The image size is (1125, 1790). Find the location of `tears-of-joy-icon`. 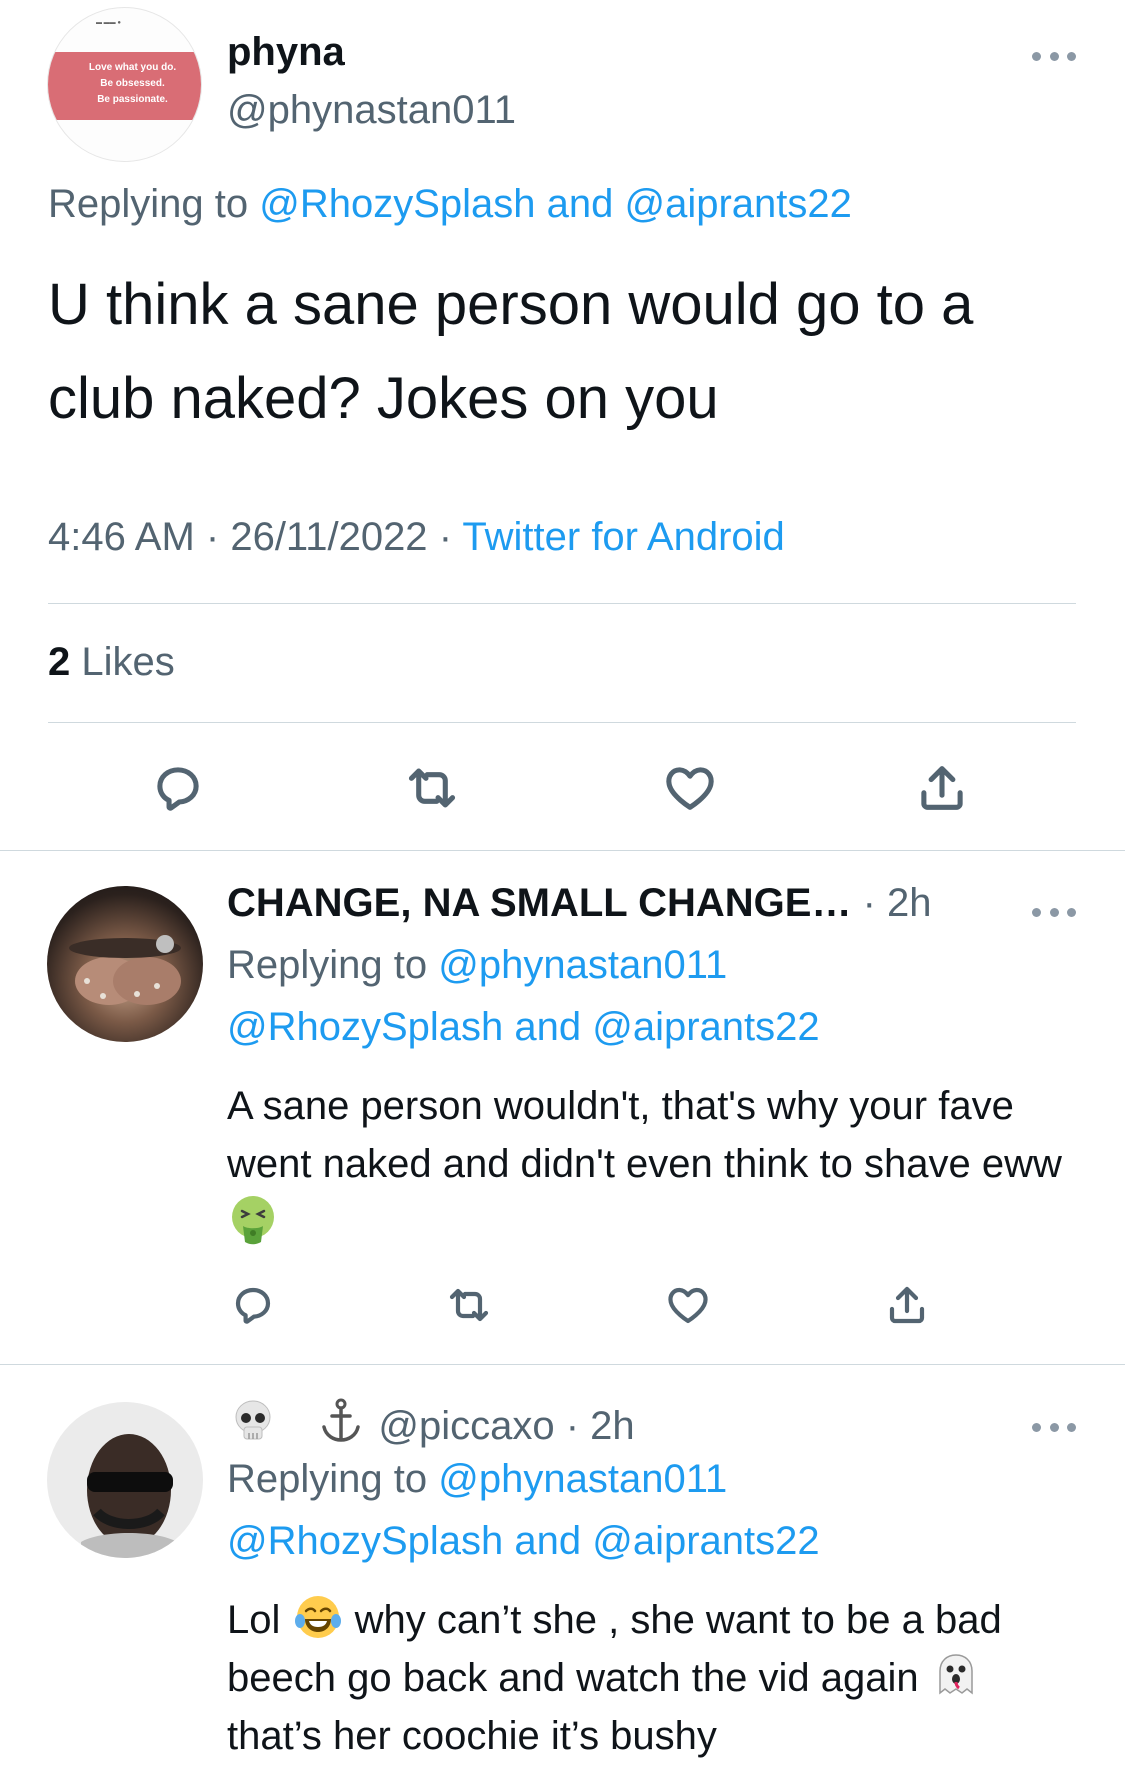

tears-of-joy-icon is located at coordinates (317, 1617).